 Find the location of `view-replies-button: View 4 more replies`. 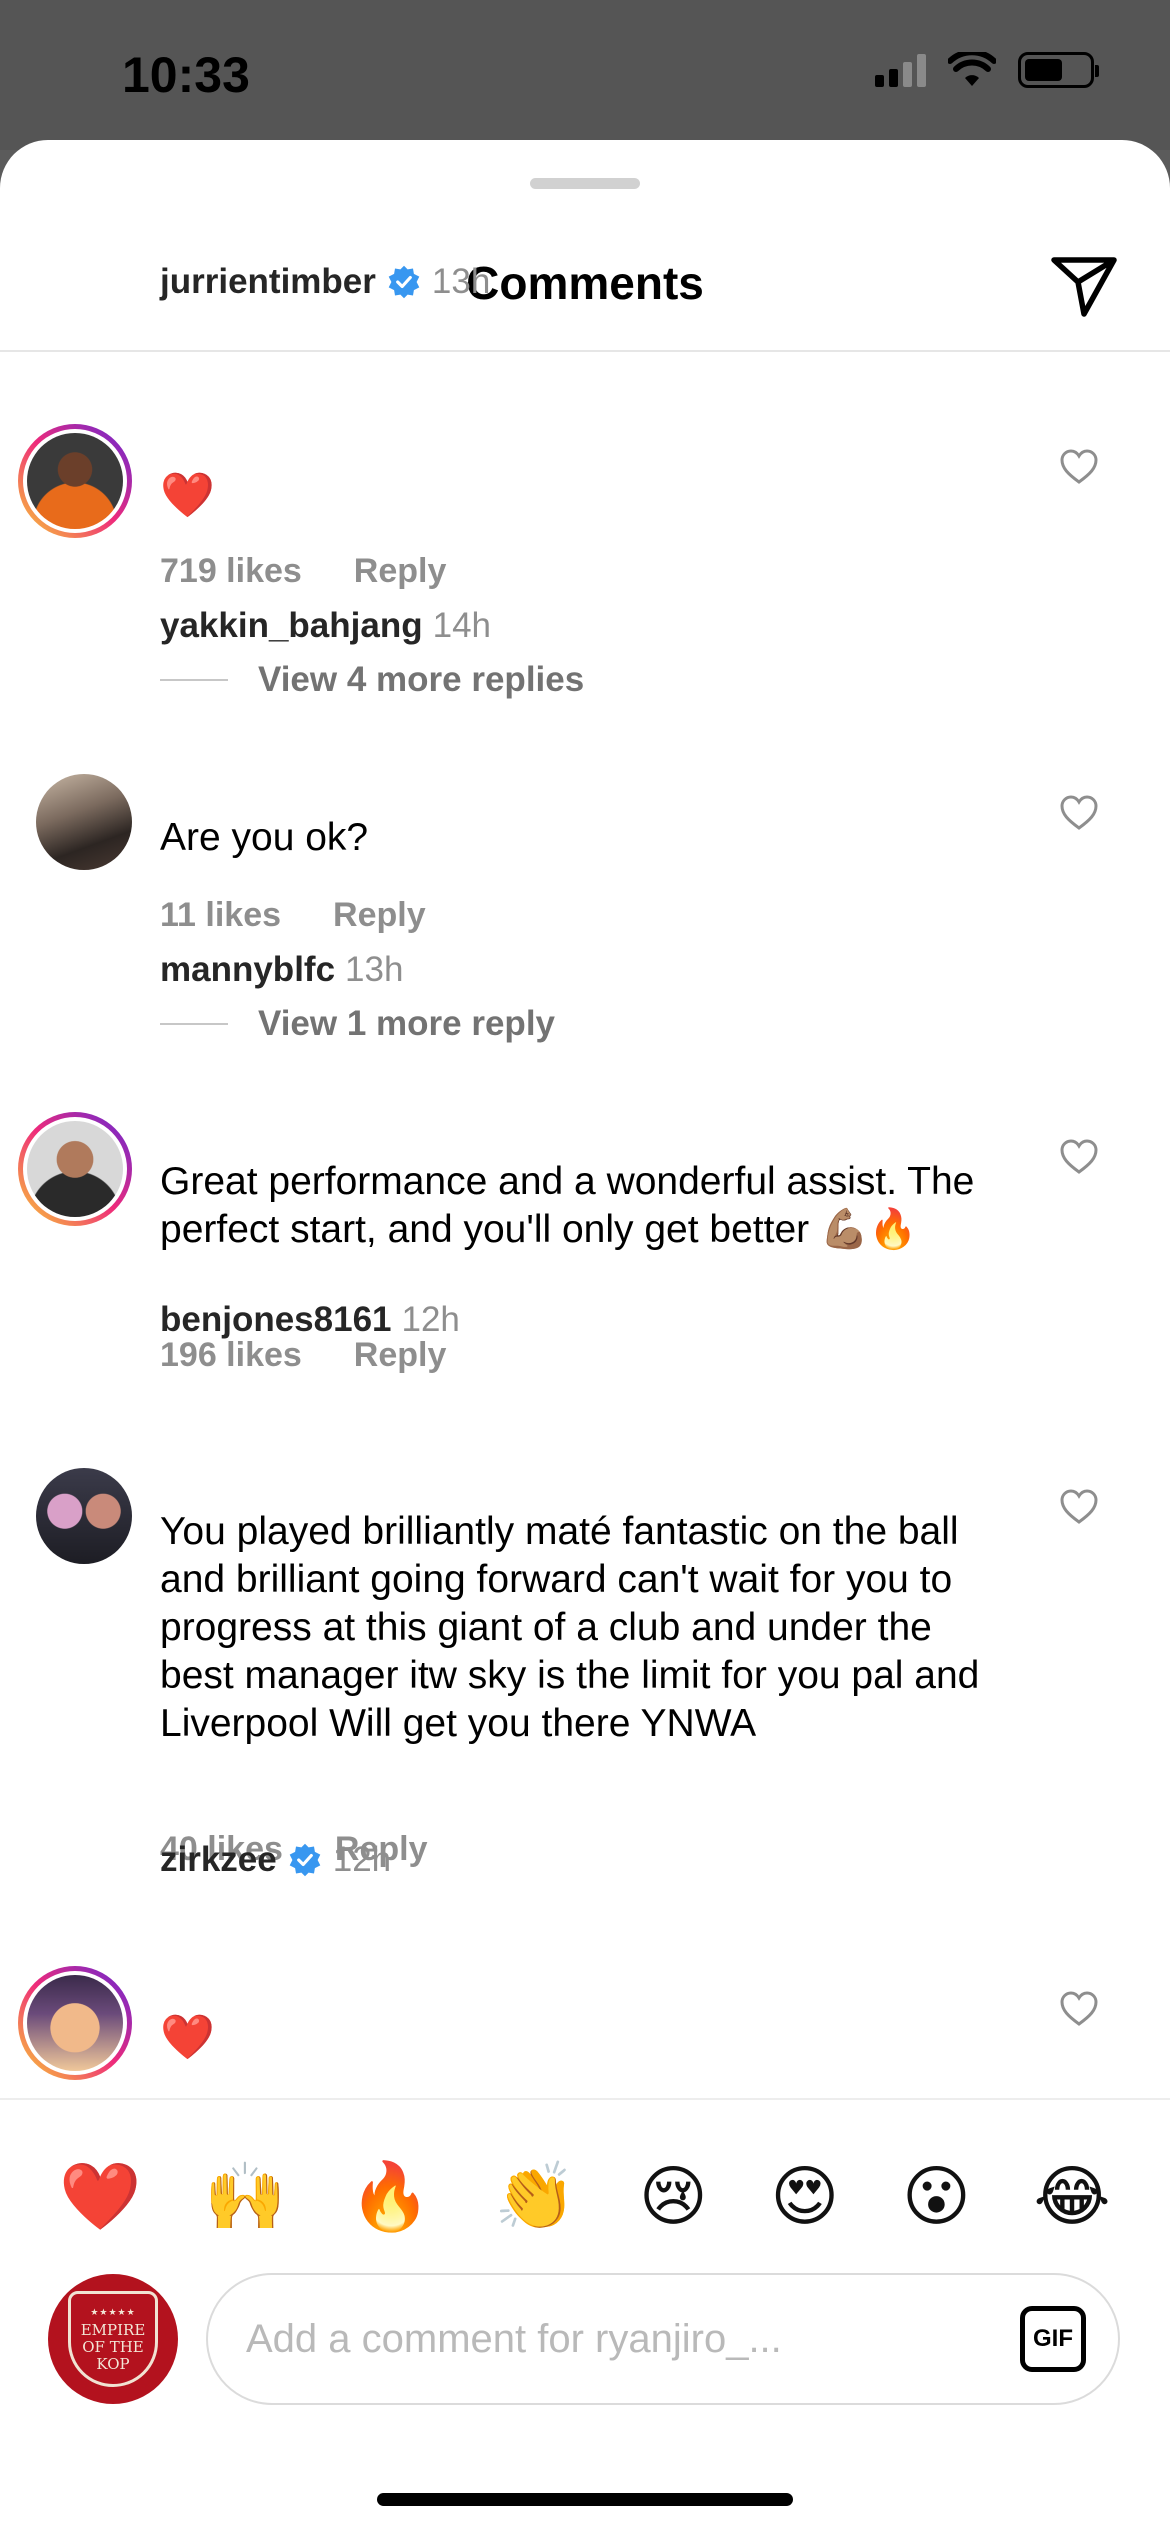

view-replies-button: View 4 more replies is located at coordinates (372, 680).